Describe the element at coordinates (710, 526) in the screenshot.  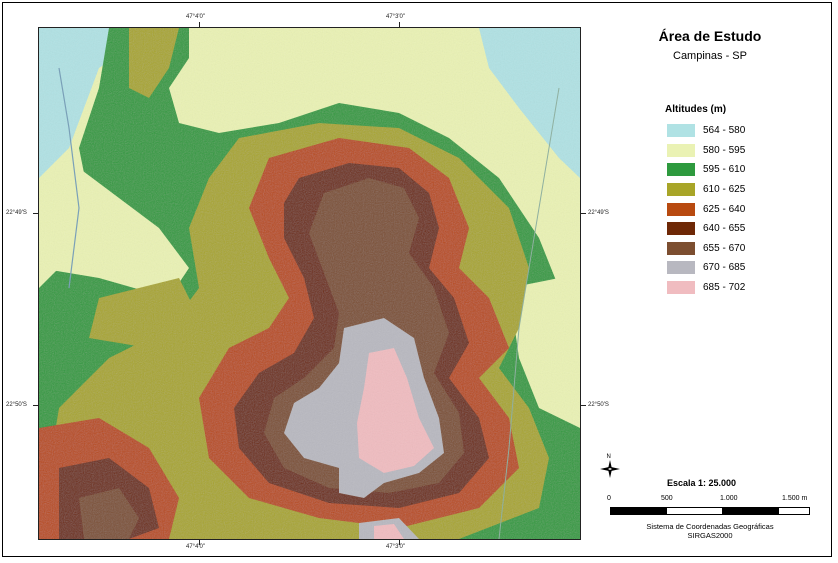
I see `crs-line-1: Sistema de Coordenadas Geográficas` at that location.